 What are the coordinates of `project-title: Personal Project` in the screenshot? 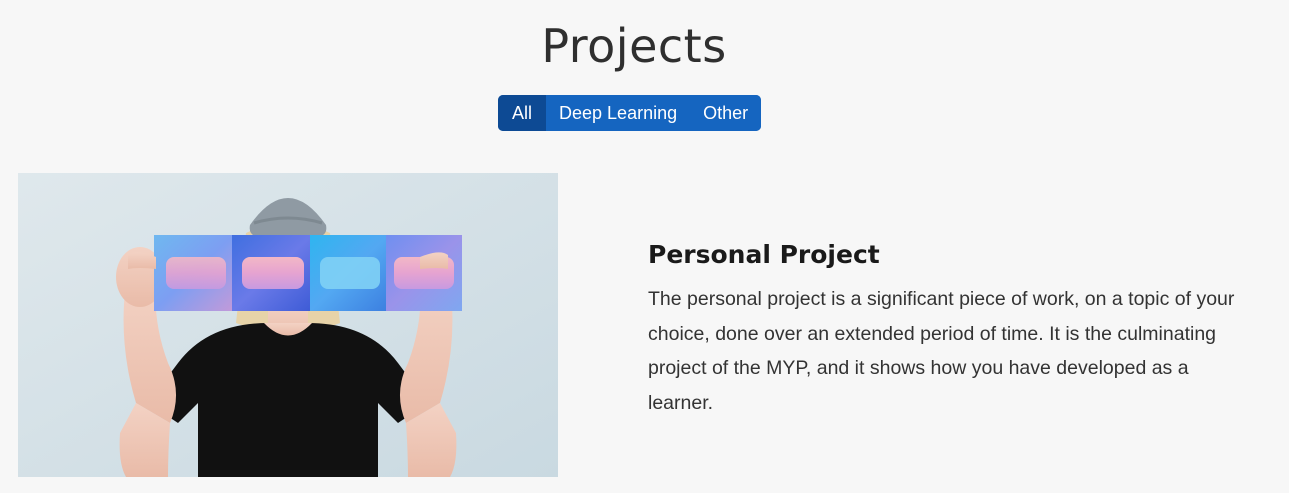 It's located at (764, 254).